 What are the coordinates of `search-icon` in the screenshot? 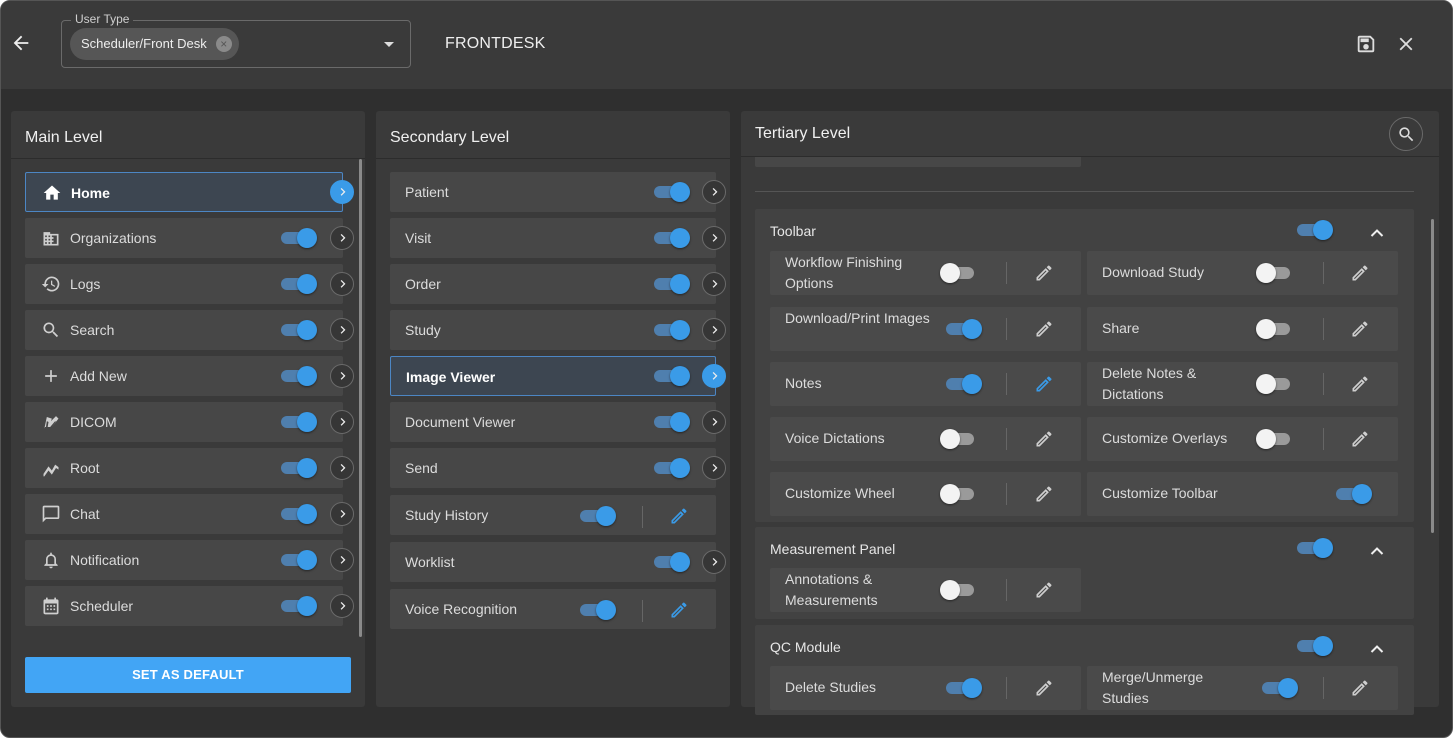 It's located at (1406, 134).